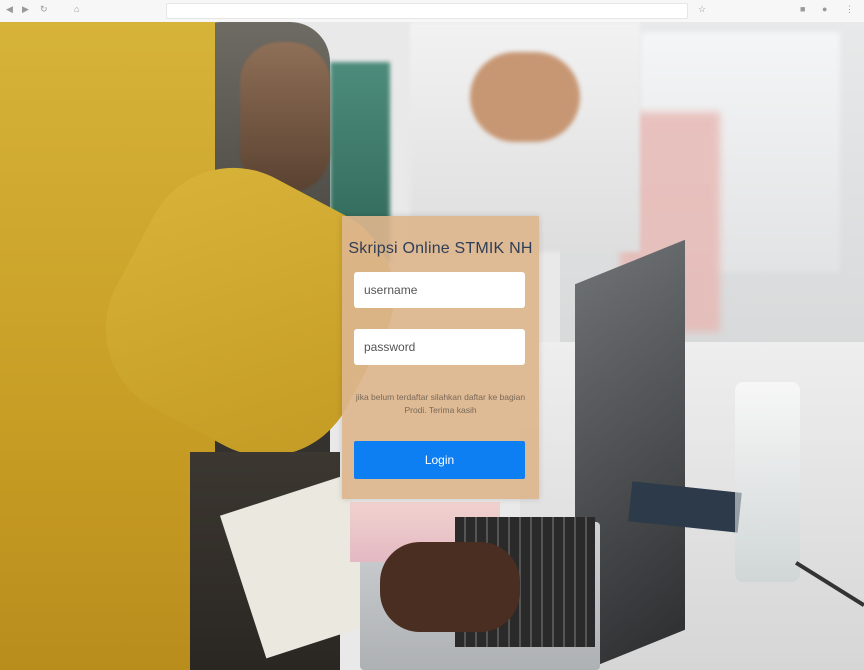  What do you see at coordinates (44, 9) in the screenshot?
I see `reload-icon: ↻` at bounding box center [44, 9].